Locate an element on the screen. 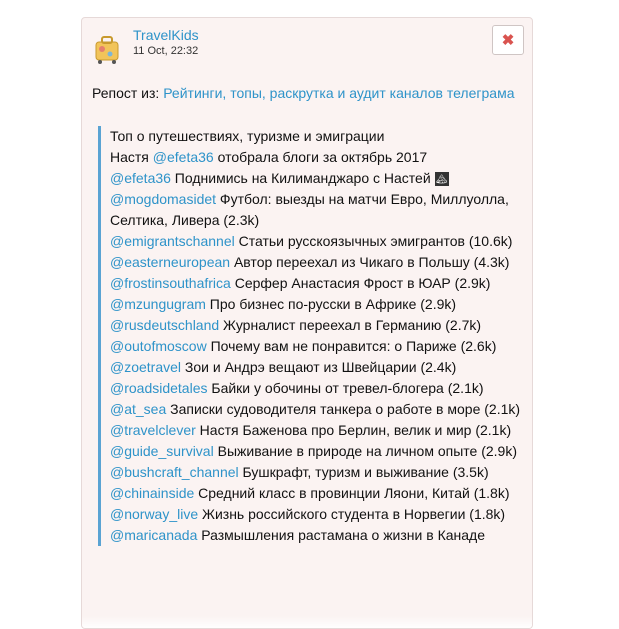  line-text: отобрала блоги за октябрь 2017 is located at coordinates (320, 157).